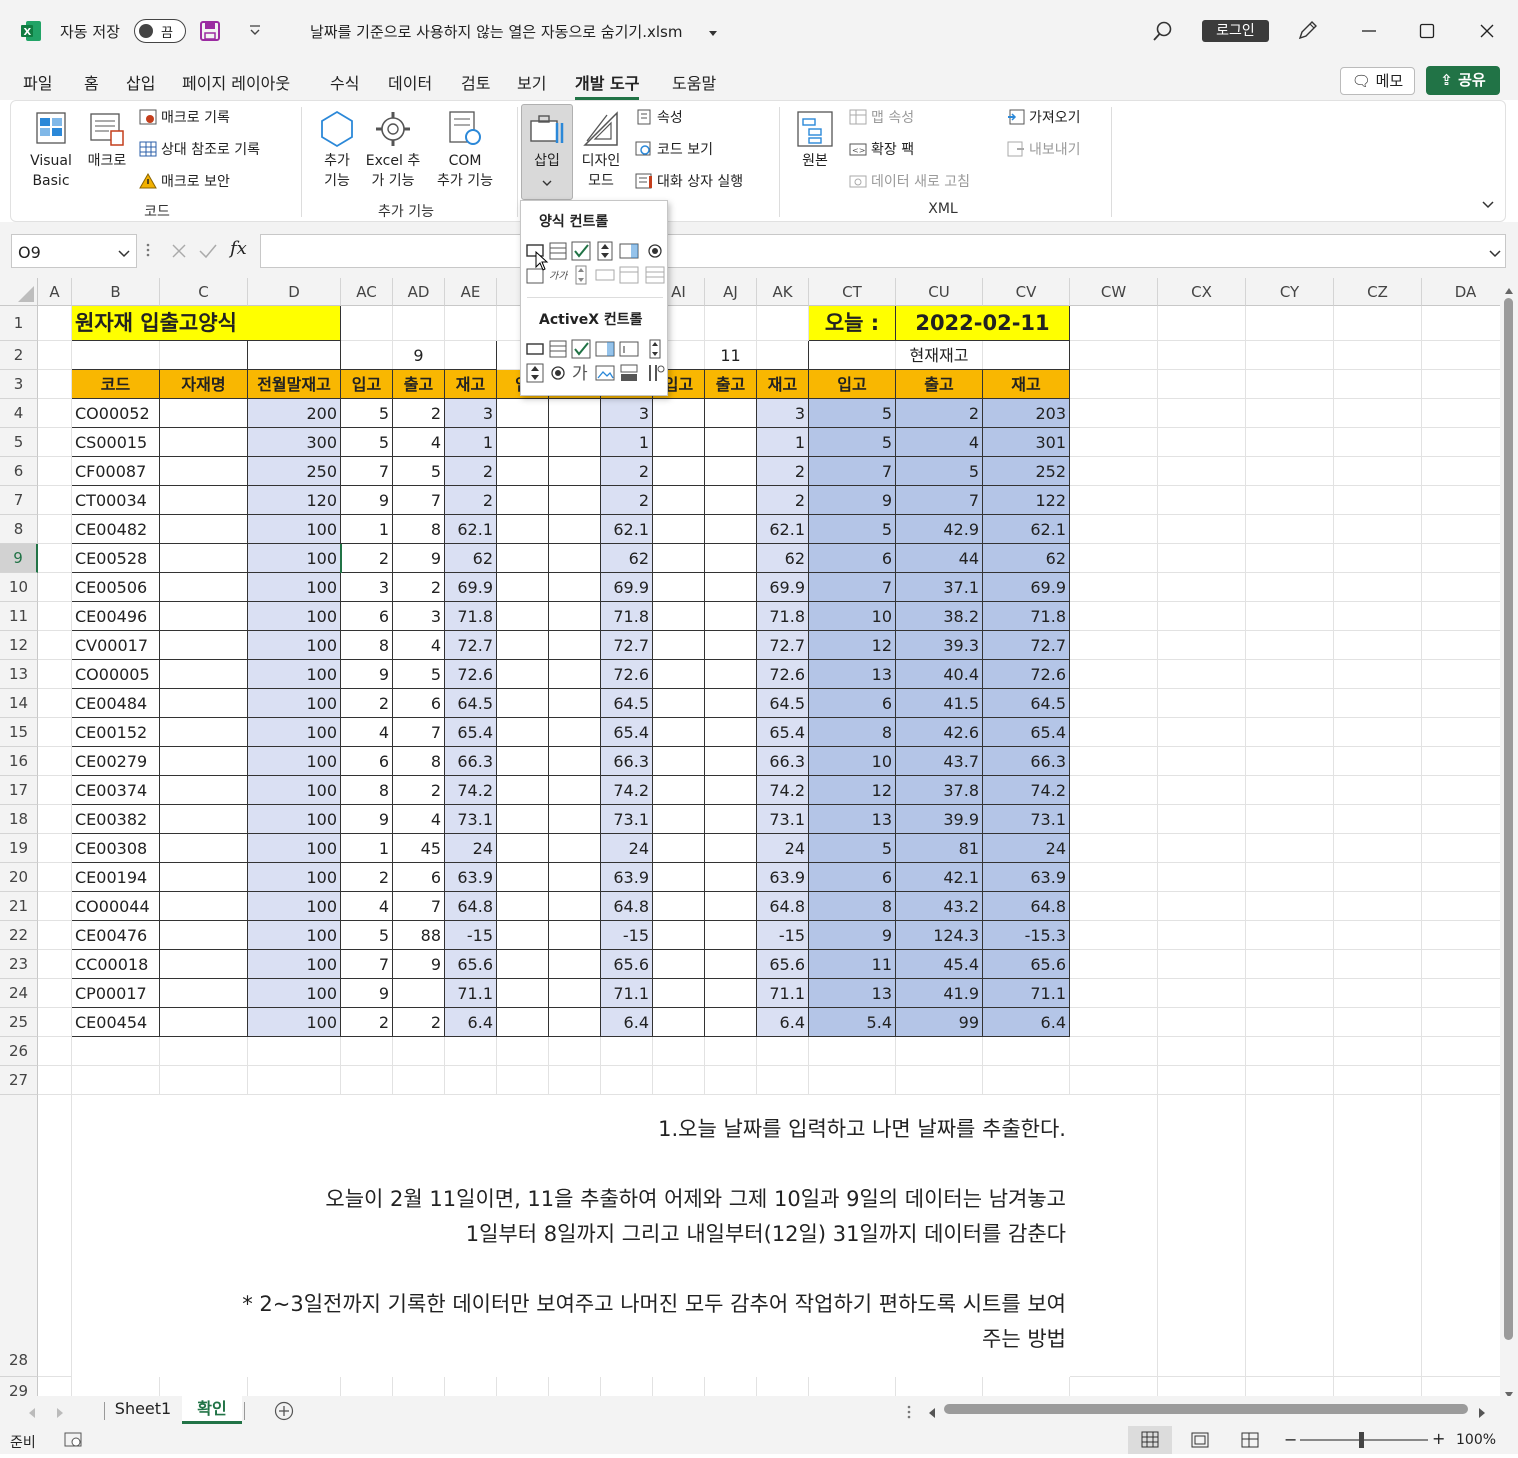 The image size is (1518, 1458). What do you see at coordinates (1026, 993) in the screenshot?
I see `current-stock-cell: 71.1` at bounding box center [1026, 993].